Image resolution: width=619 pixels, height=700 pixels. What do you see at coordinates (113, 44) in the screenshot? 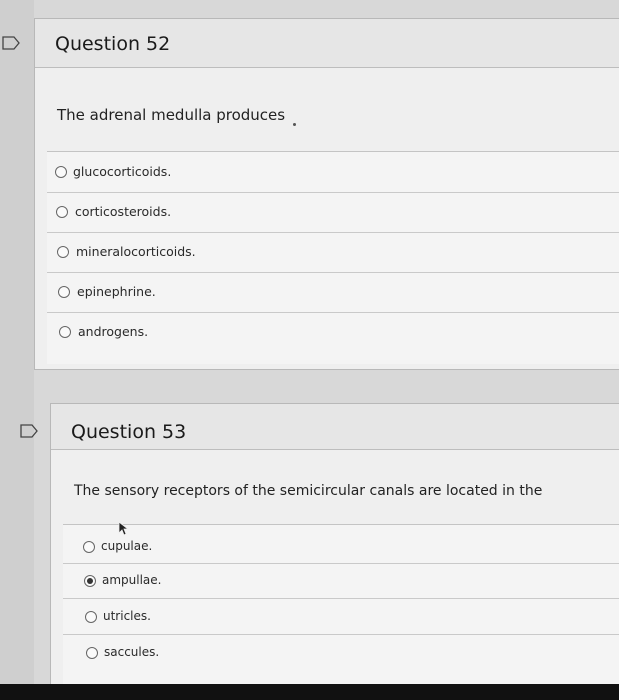
I see `question-title: Question 52` at bounding box center [113, 44].